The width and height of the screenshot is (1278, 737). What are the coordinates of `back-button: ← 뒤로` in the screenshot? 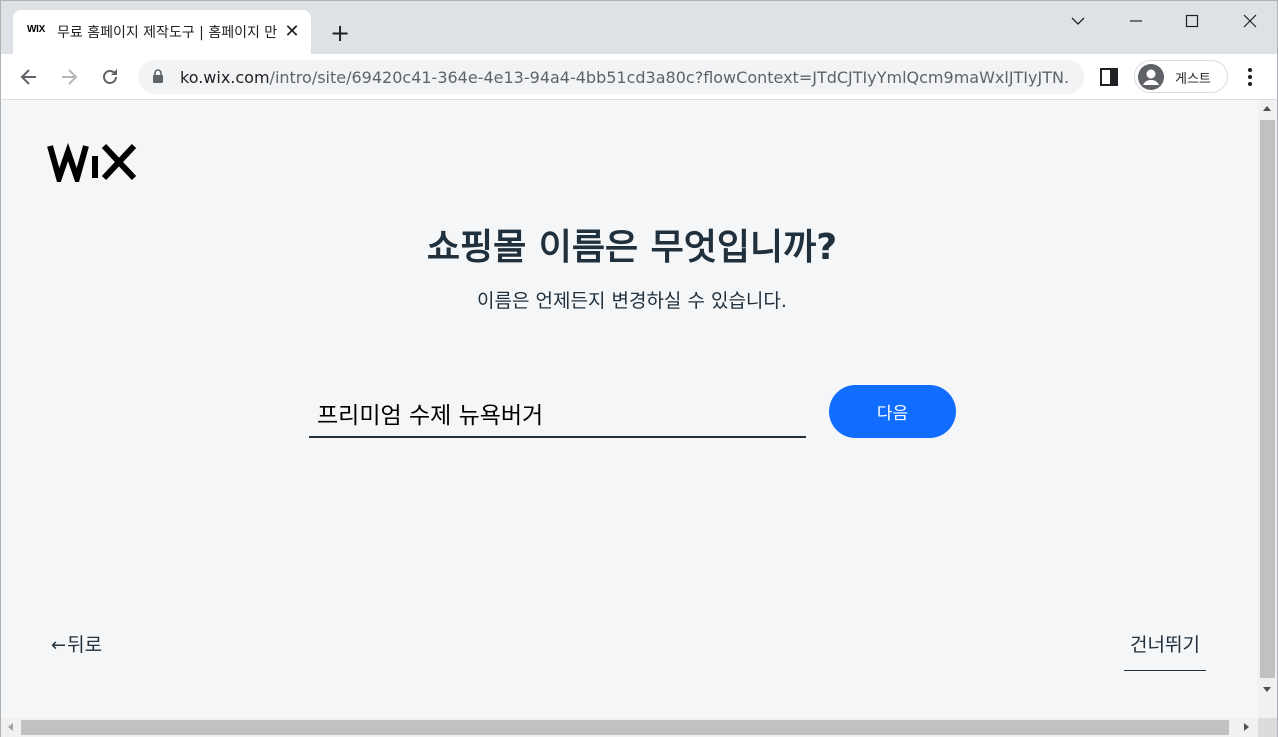 It's located at (76, 643).